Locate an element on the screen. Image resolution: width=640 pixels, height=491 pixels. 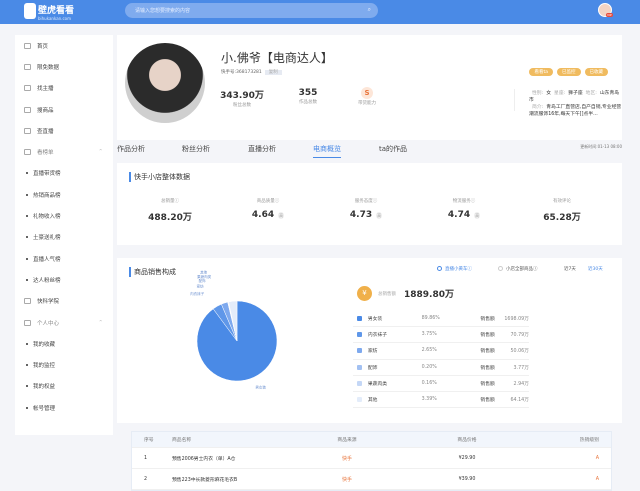
legend-percent: 3.39% is located at coordinates (429, 400).